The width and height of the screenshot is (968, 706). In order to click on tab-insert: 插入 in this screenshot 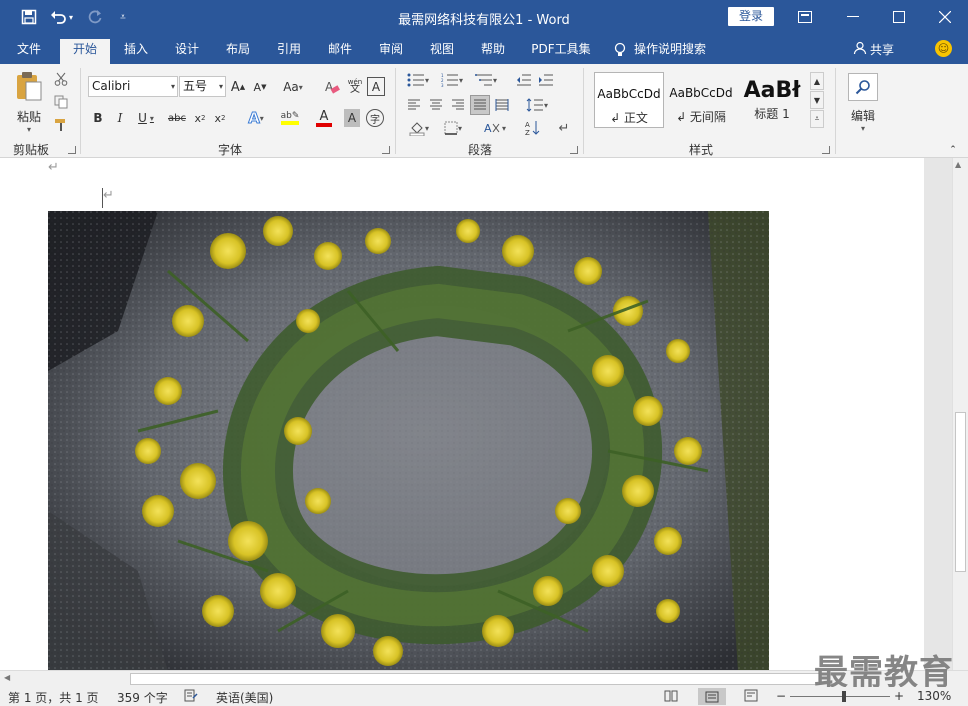, I will do `click(136, 51)`.